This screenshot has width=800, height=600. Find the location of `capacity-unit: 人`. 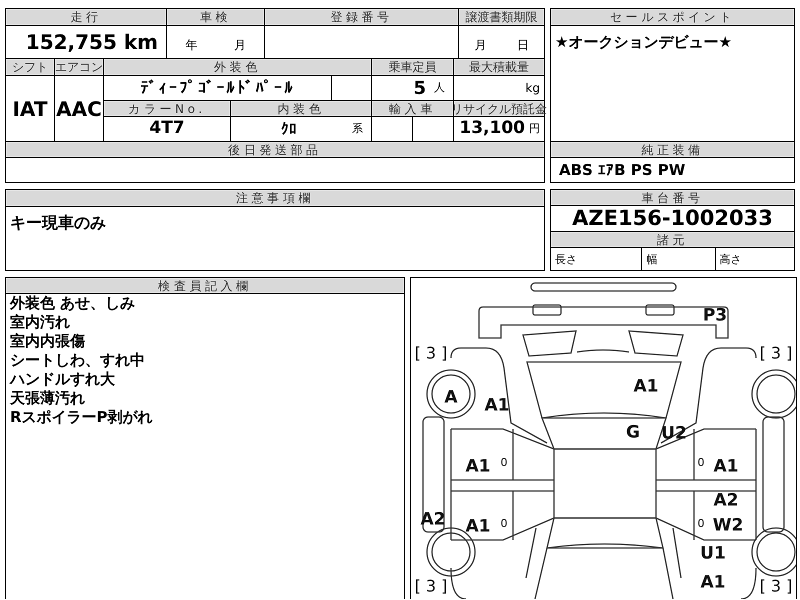

capacity-unit: 人 is located at coordinates (439, 88).